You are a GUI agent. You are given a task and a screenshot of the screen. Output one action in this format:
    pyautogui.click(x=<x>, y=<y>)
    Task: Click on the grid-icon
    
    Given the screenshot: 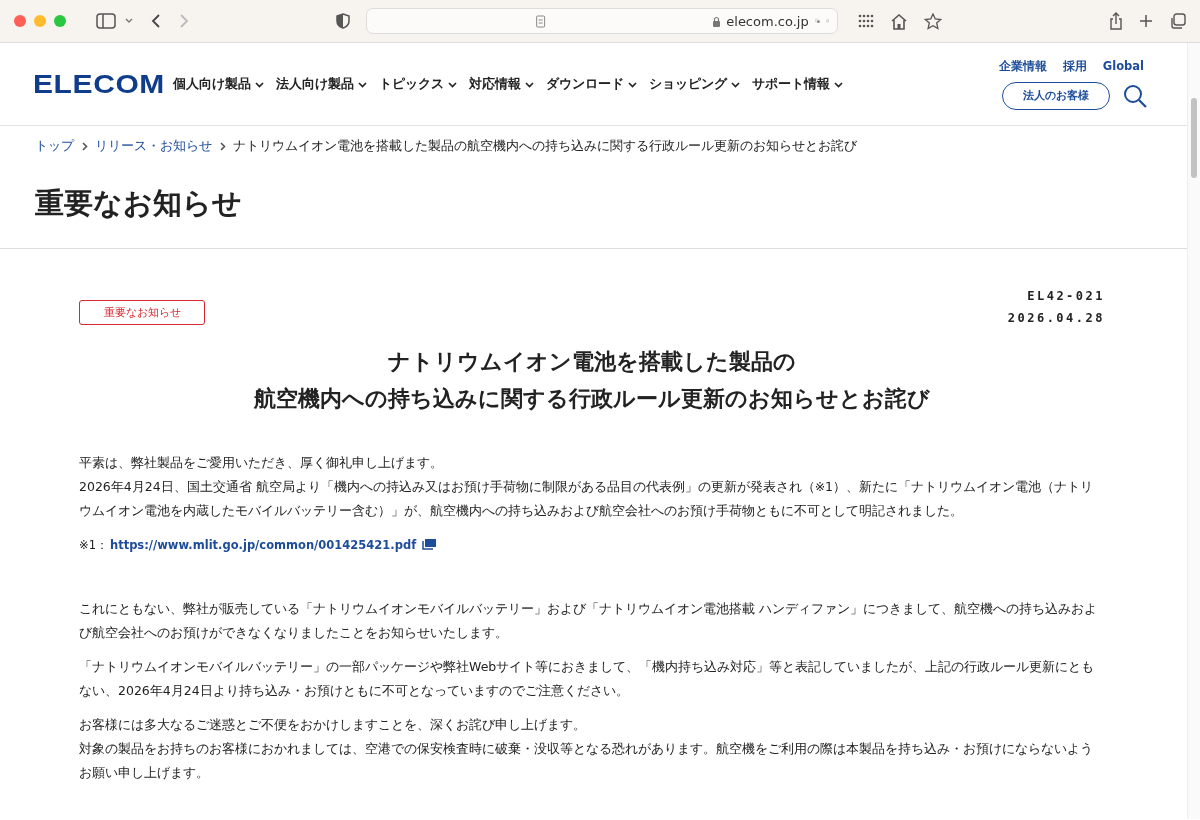 What is the action you would take?
    pyautogui.click(x=866, y=21)
    